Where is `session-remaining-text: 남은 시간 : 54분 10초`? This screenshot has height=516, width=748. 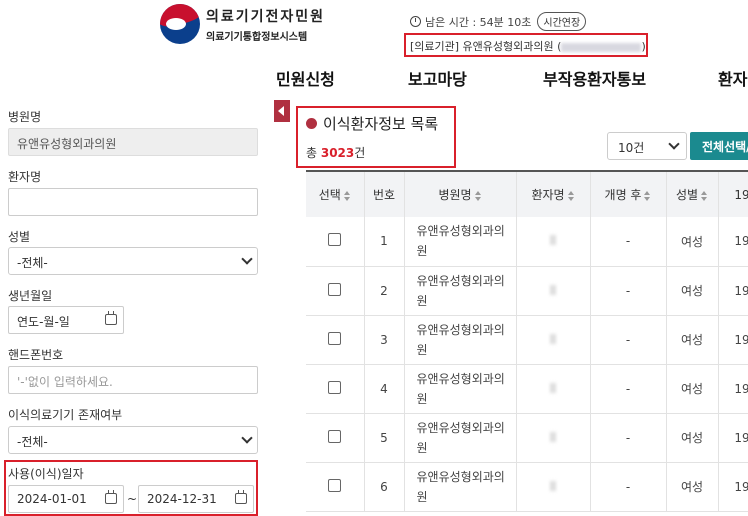
session-remaining-text: 남은 시간 : 54분 10초 is located at coordinates (478, 22).